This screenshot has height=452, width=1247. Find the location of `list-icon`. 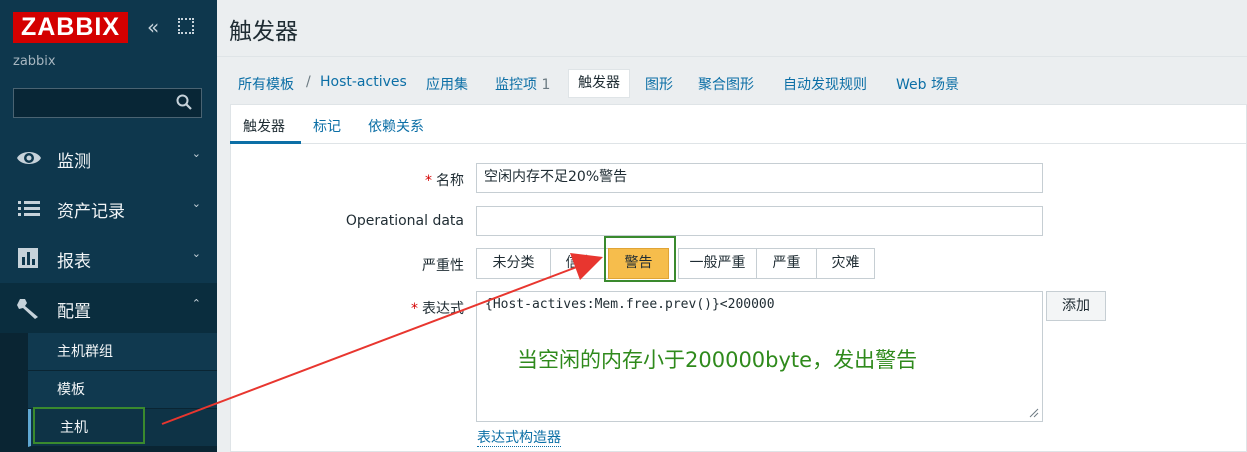

list-icon is located at coordinates (29, 208).